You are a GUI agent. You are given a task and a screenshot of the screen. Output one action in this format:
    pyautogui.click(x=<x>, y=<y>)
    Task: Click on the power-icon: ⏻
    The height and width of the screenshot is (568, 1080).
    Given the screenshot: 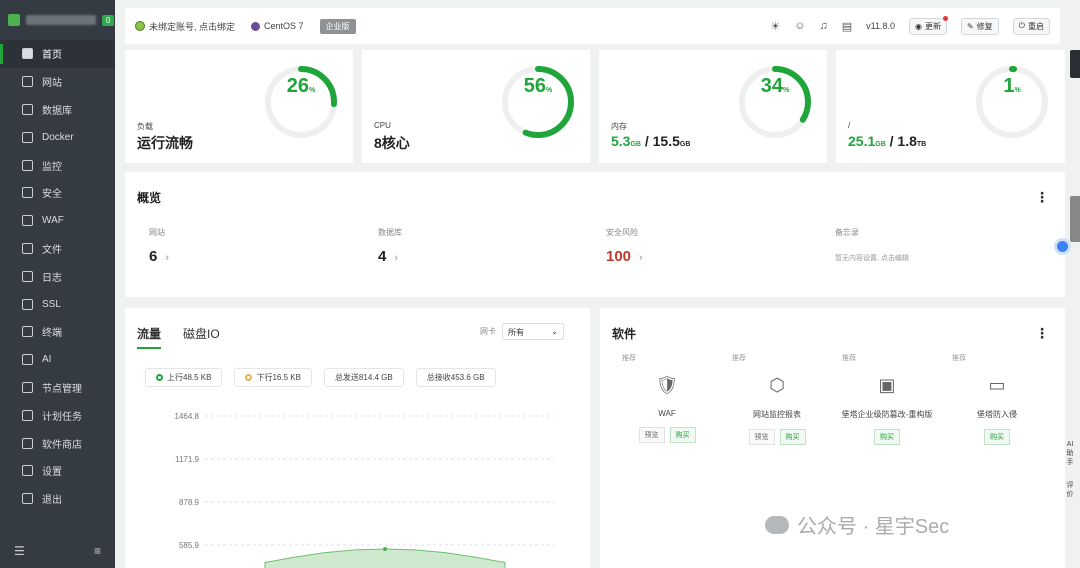 What is the action you would take?
    pyautogui.click(x=1021, y=25)
    